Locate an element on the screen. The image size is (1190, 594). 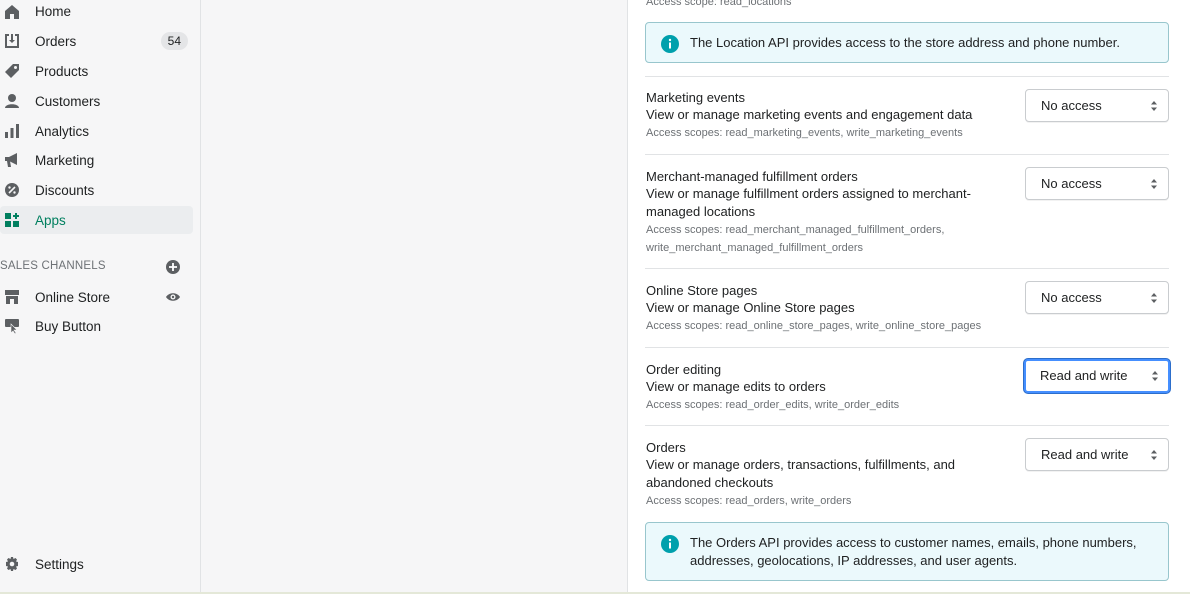
store-icon is located at coordinates (12, 297).